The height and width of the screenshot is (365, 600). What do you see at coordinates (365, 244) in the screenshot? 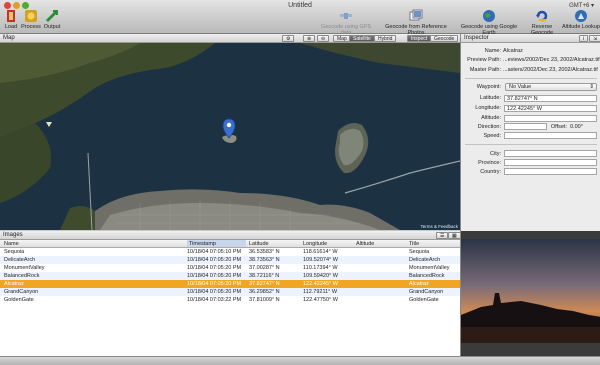
I see `column-header-altitude: Altitude` at bounding box center [365, 244].